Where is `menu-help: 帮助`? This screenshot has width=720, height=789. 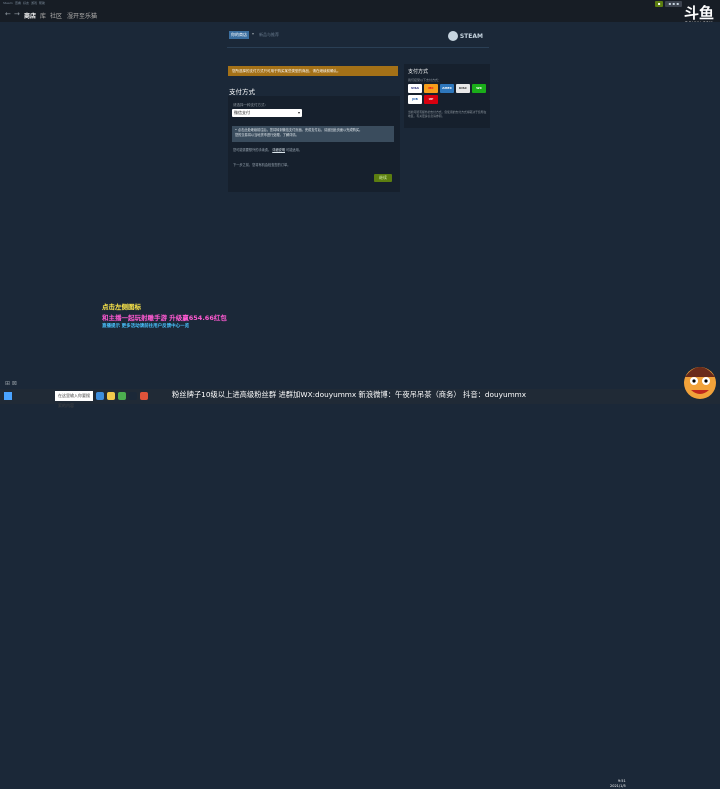
menu-help: 帮助 is located at coordinates (42, 3).